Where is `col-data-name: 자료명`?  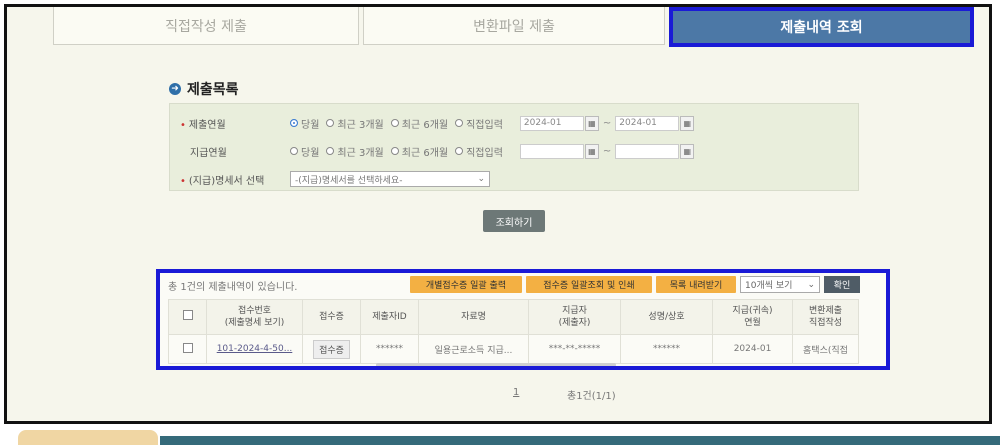
col-data-name: 자료명 is located at coordinates (473, 317).